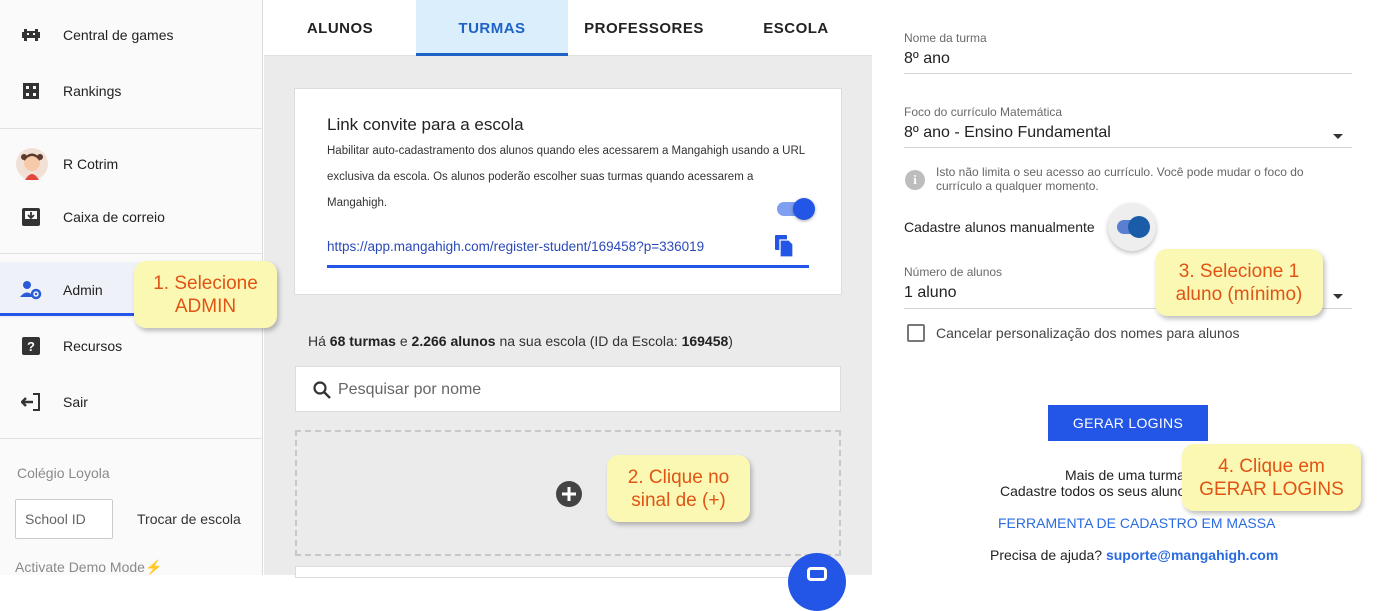  What do you see at coordinates (205, 283) in the screenshot?
I see `callout-line: 1. Selecione` at bounding box center [205, 283].